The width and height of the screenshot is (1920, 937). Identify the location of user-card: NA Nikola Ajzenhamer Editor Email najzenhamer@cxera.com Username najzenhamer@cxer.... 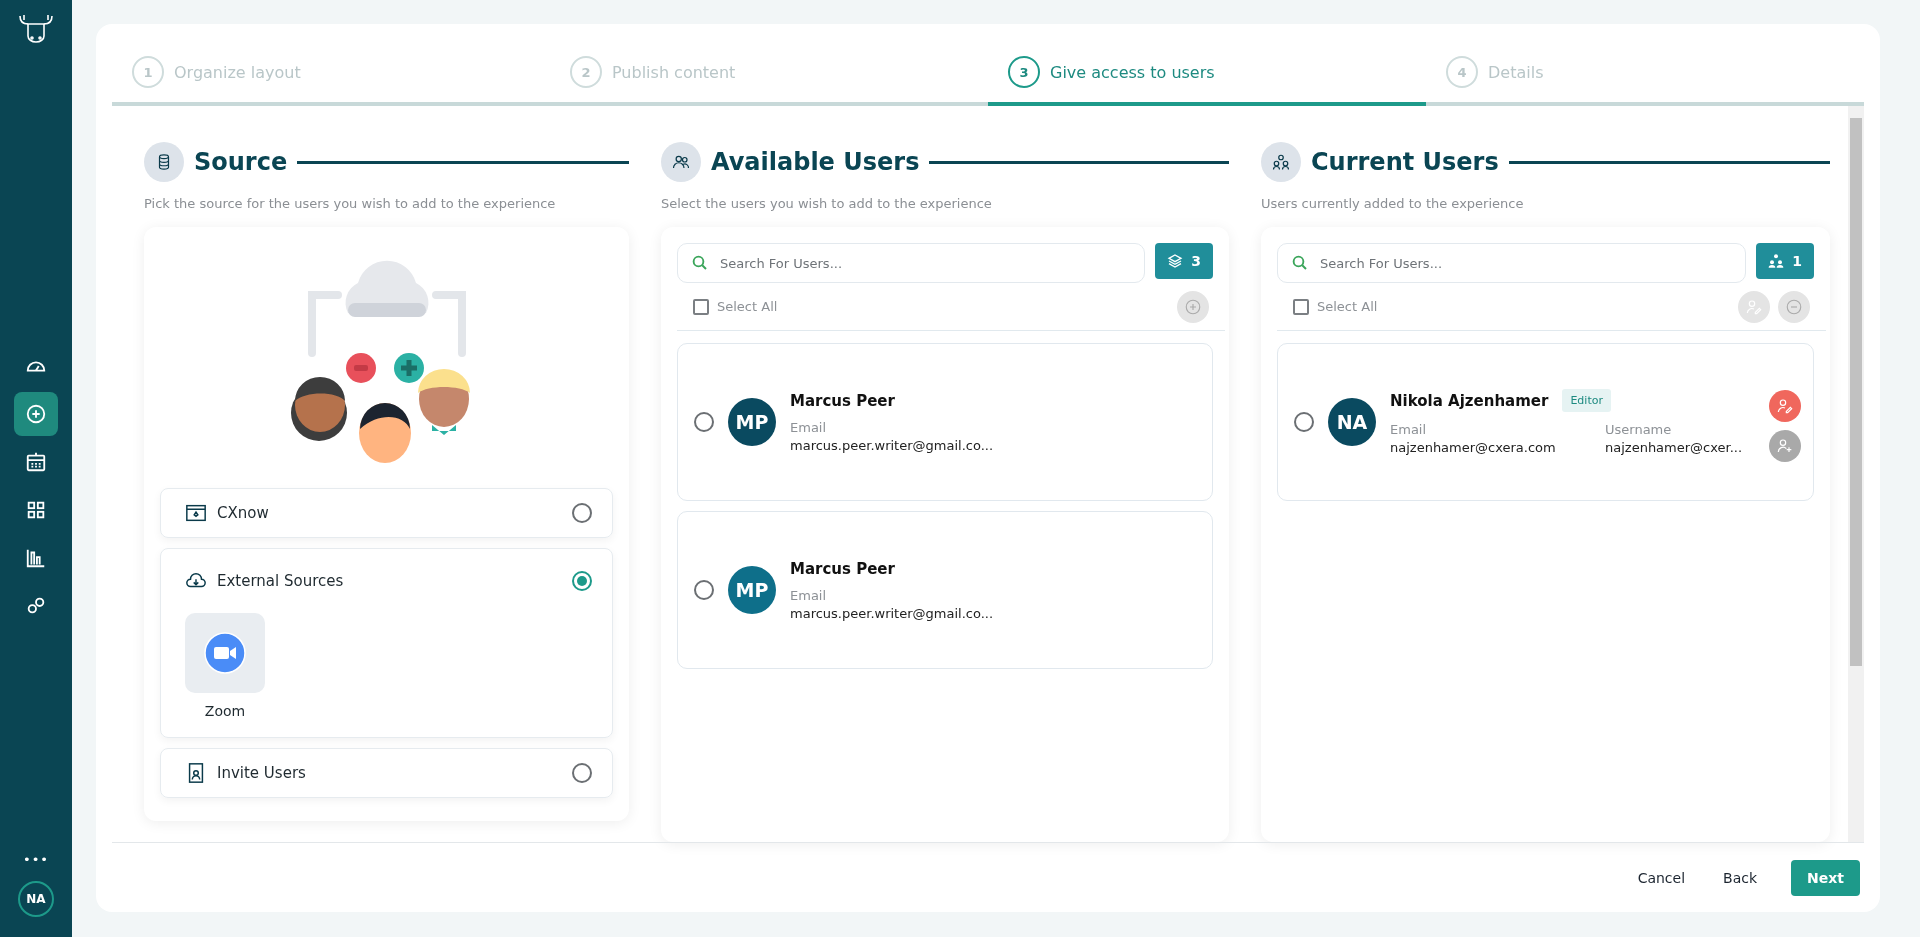
(1545, 422).